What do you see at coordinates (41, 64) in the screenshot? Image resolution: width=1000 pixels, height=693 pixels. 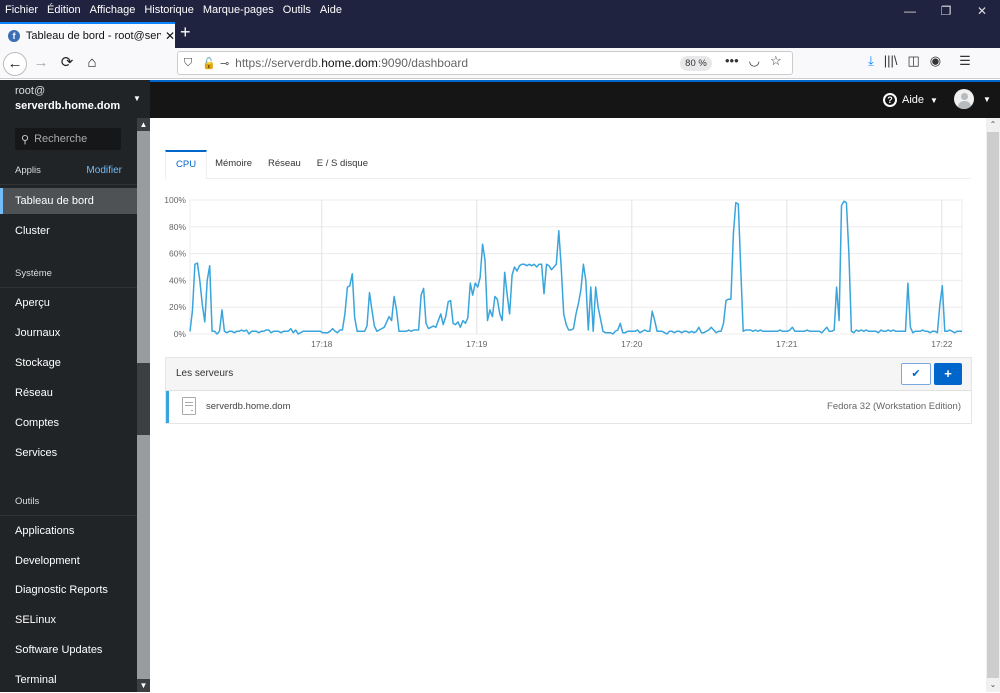 I see `forward-button: →` at bounding box center [41, 64].